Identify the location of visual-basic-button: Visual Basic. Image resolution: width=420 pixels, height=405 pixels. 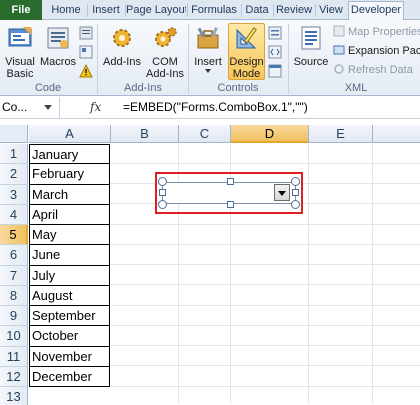
(20, 52).